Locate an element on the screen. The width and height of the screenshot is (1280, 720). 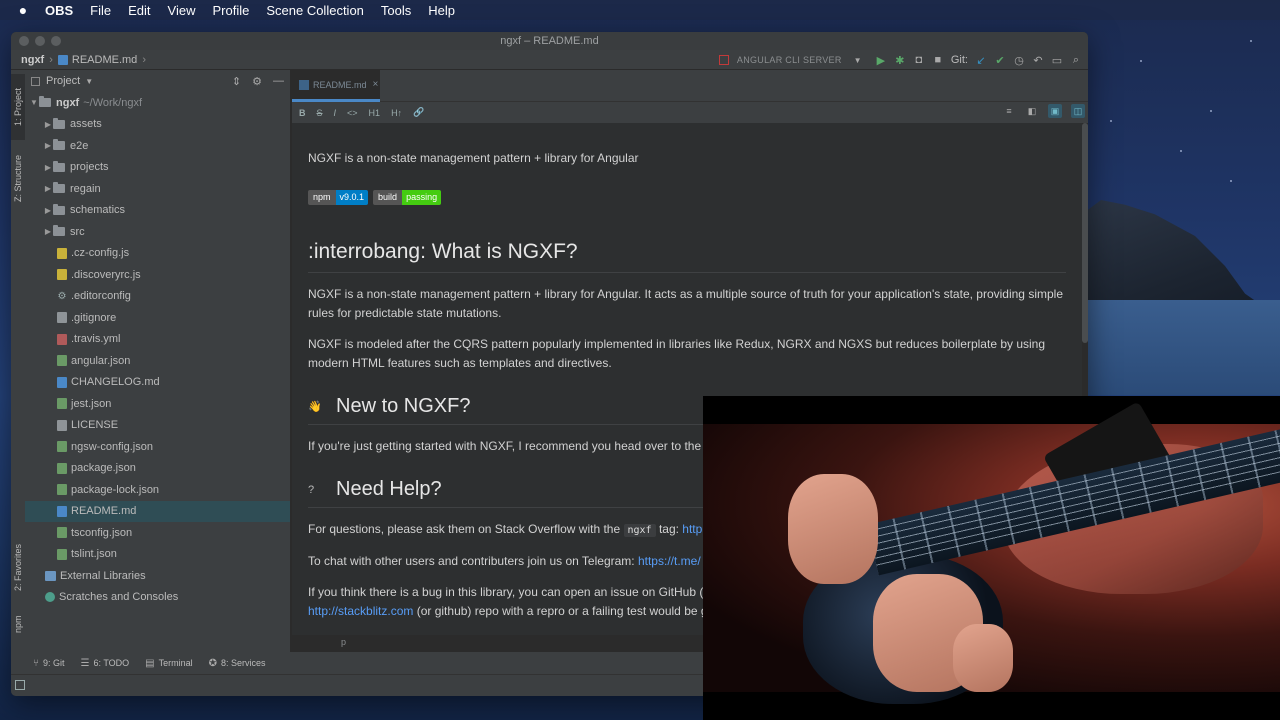
window-titlebar: ngxf – README.md is located at coordinates (549, 41).